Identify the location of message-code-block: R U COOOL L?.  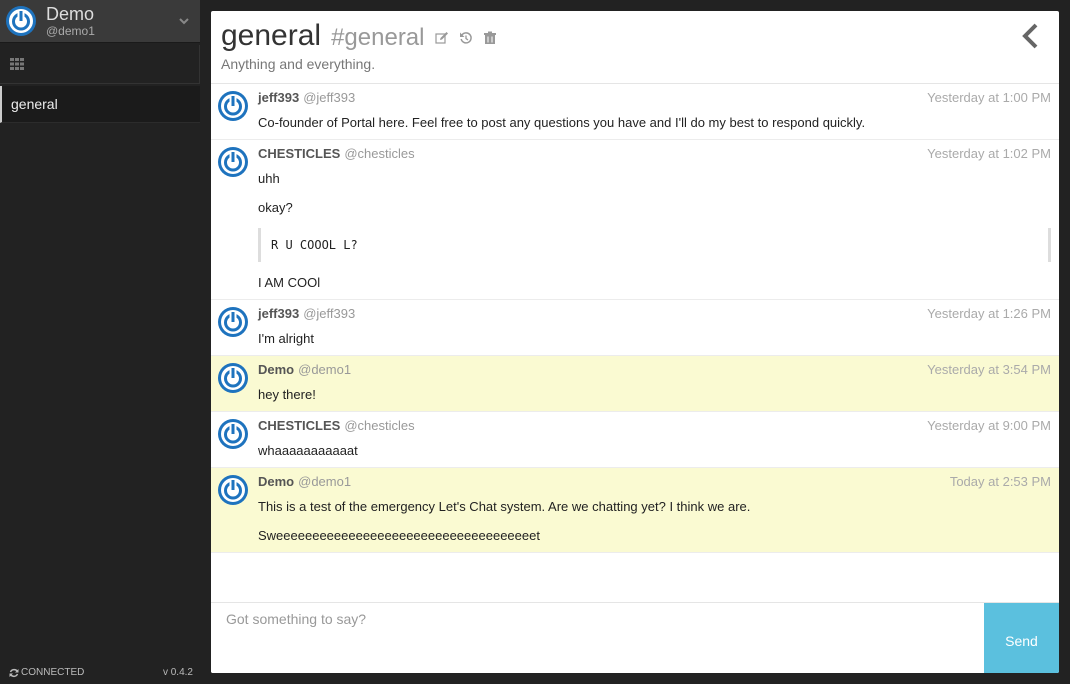
(654, 245).